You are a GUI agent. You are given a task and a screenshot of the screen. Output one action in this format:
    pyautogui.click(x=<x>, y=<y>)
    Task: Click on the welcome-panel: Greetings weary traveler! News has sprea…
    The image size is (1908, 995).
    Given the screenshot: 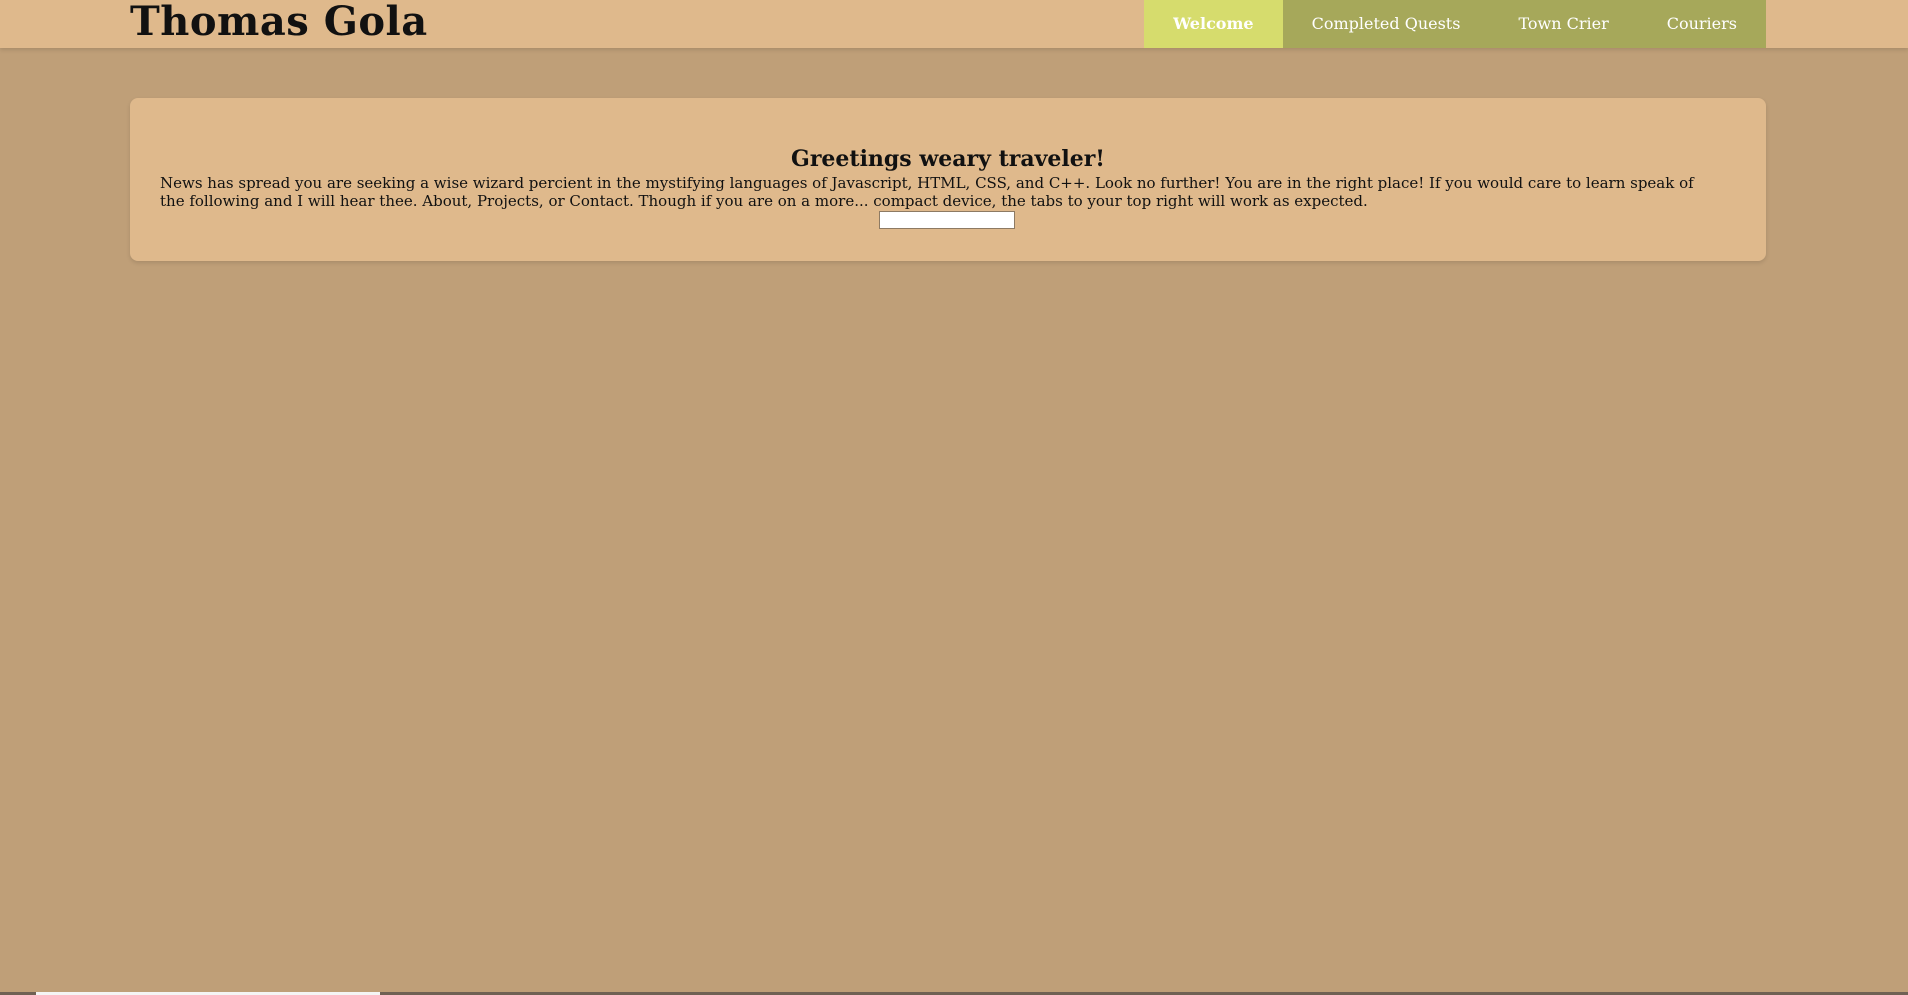 What is the action you would take?
    pyautogui.click(x=948, y=179)
    